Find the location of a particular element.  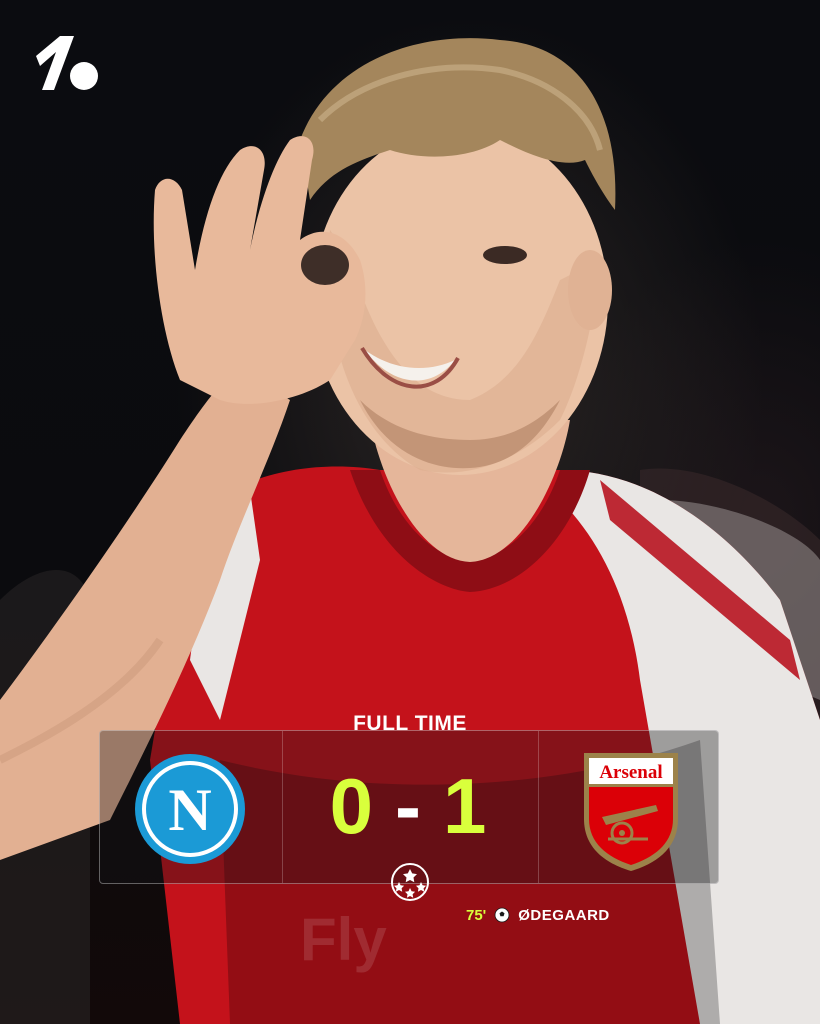

score: 0-1 is located at coordinates (410, 806).